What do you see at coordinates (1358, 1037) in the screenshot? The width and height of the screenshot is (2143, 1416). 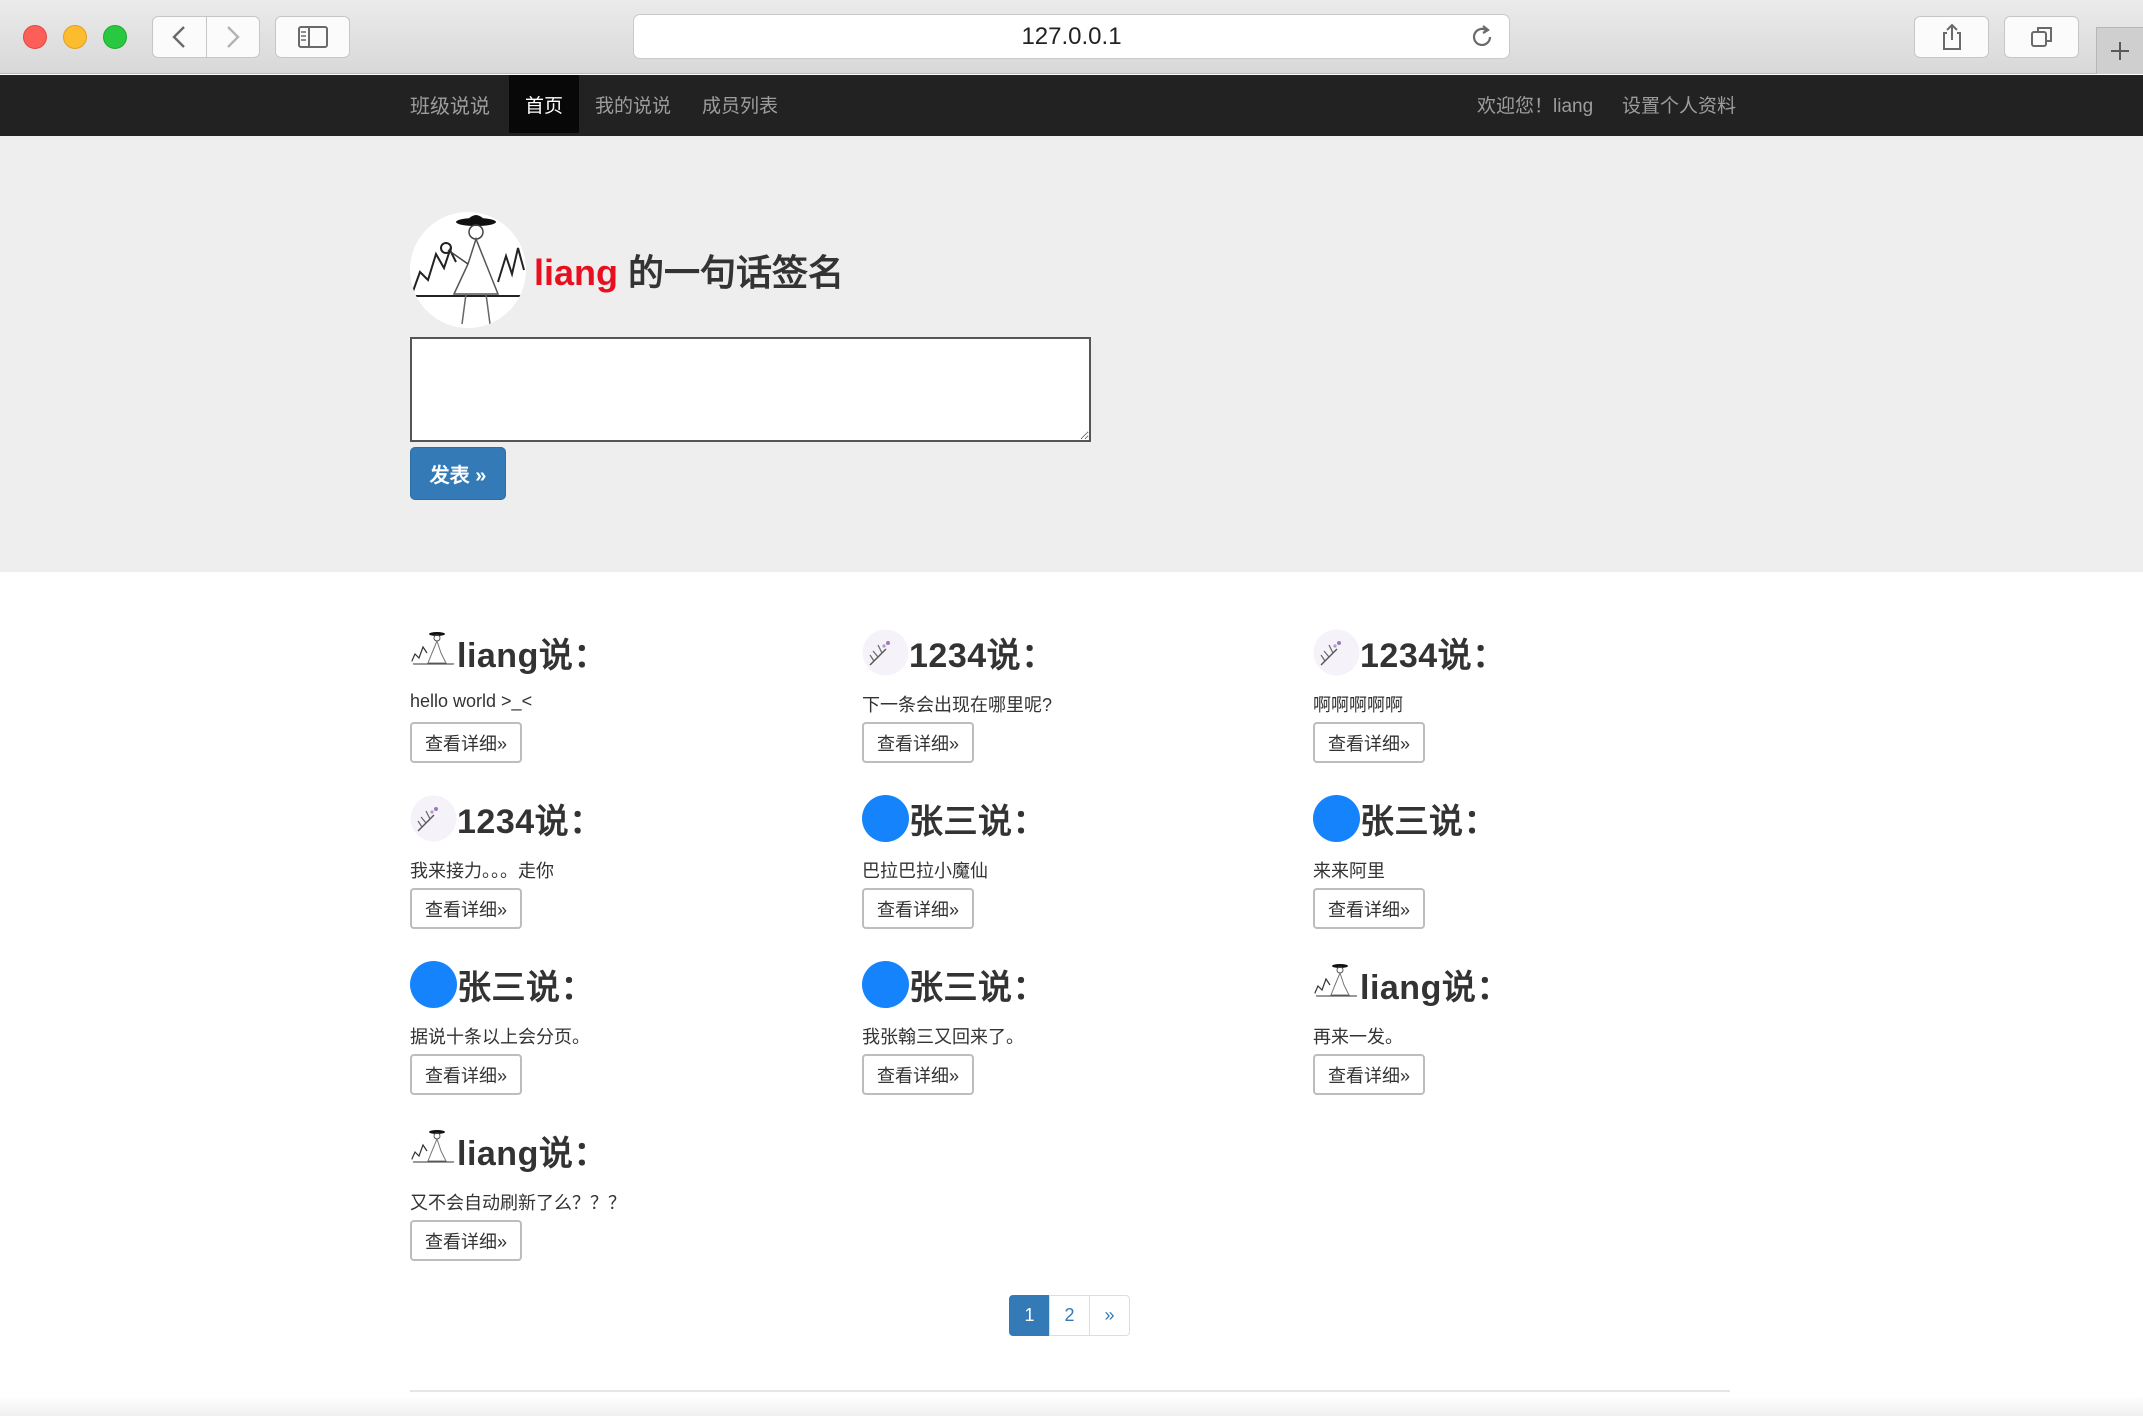 I see `post-content: 再来一发。` at bounding box center [1358, 1037].